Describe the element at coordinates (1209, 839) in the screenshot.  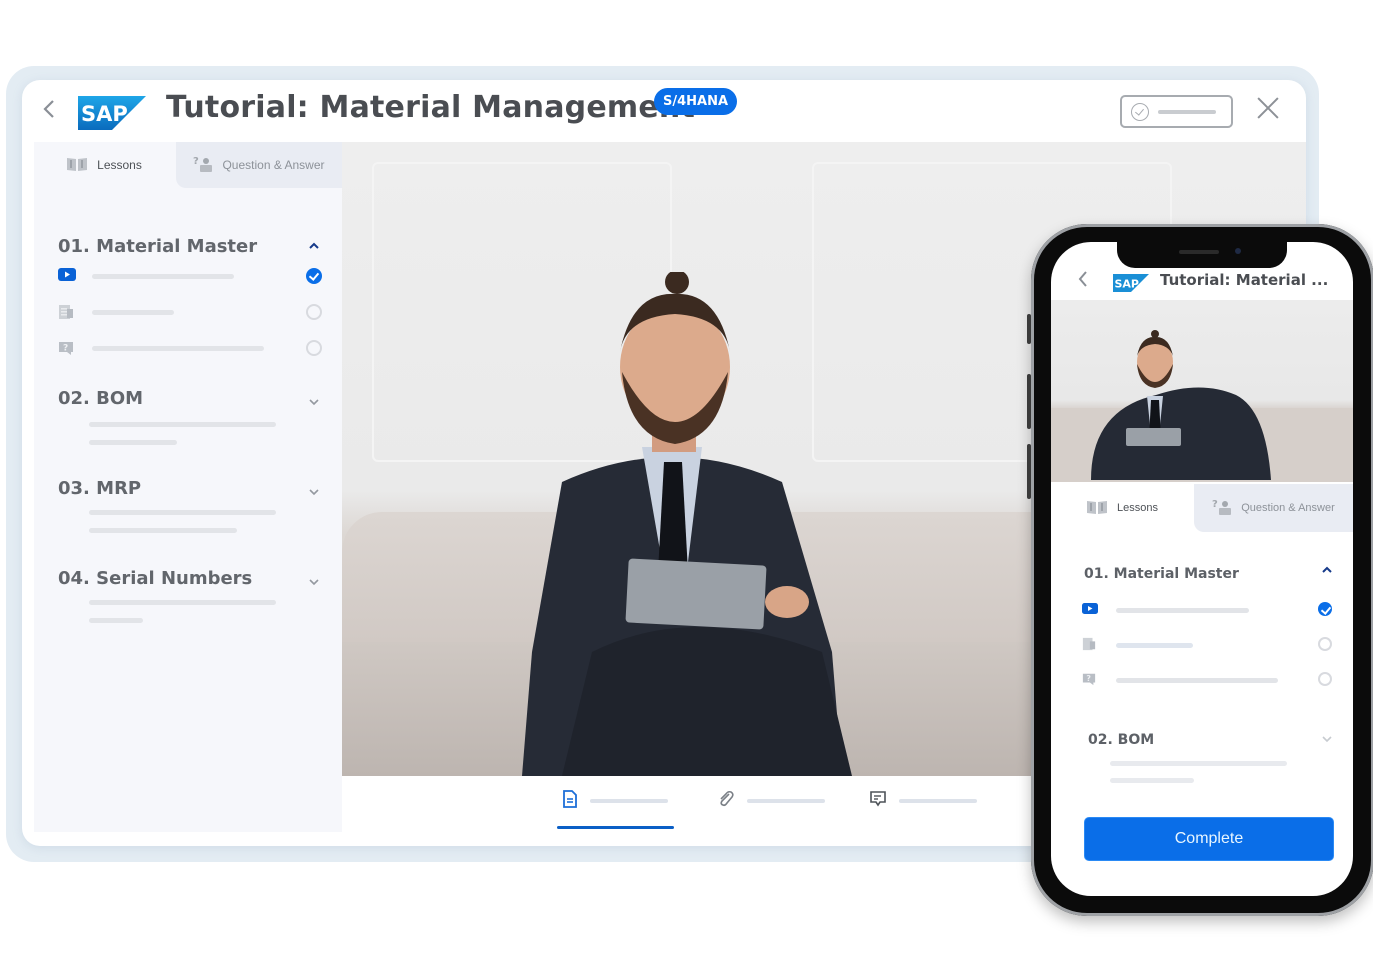
I see `complete-button: Complete` at that location.